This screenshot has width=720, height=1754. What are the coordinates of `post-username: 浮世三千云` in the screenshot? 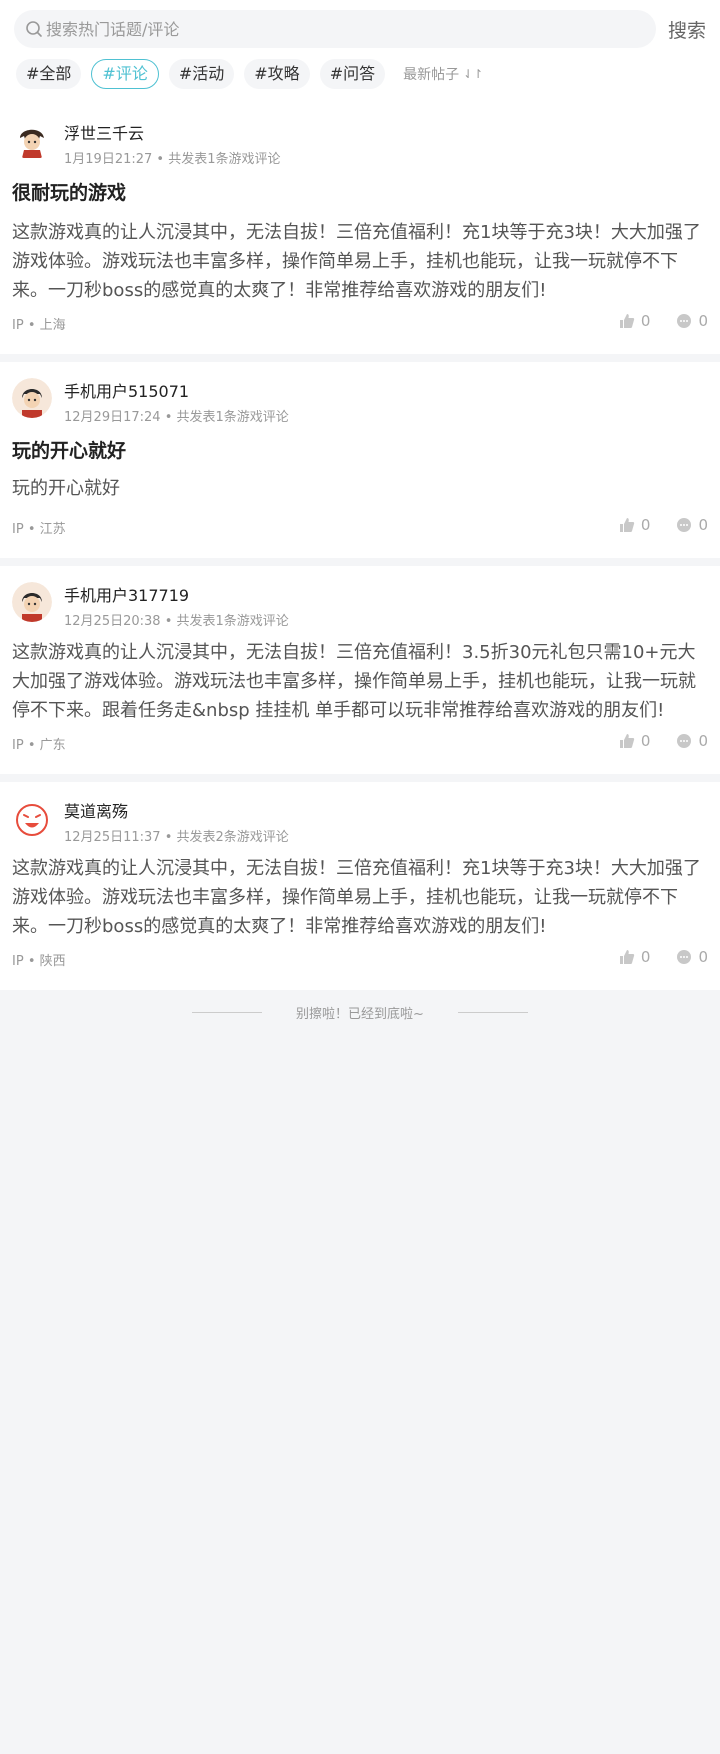 It's located at (104, 132).